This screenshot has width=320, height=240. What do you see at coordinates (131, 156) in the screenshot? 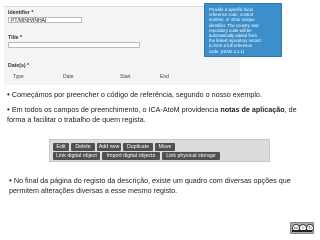
I see `import-digital-objects-button: Import digital objects` at bounding box center [131, 156].